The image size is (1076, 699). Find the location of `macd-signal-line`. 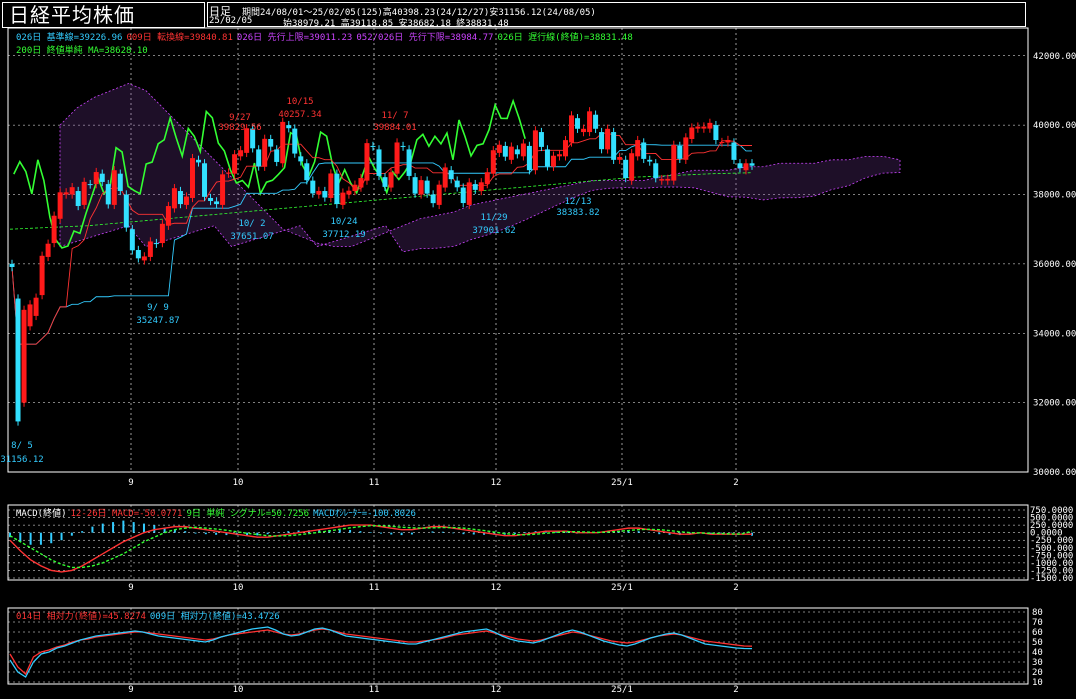

macd-signal-line is located at coordinates (381, 547).